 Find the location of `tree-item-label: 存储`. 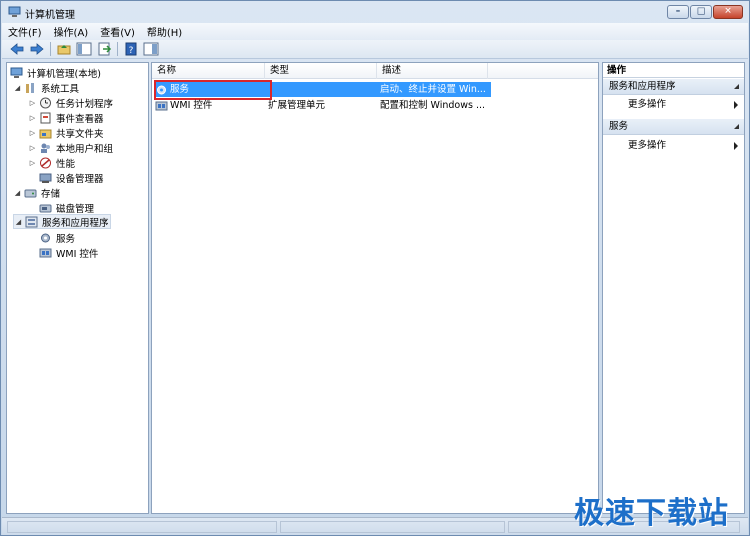

tree-item-label: 存储 is located at coordinates (51, 194).